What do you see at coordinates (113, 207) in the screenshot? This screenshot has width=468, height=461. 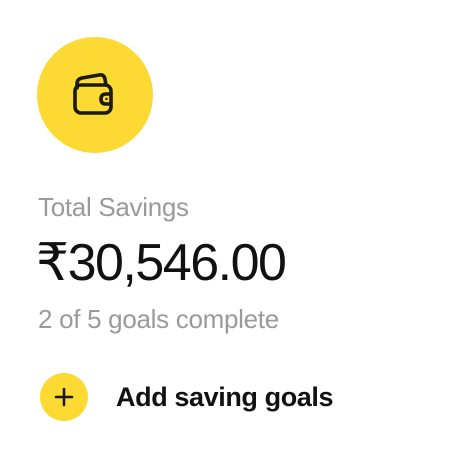 I see `total-savings-label: Total Savings` at bounding box center [113, 207].